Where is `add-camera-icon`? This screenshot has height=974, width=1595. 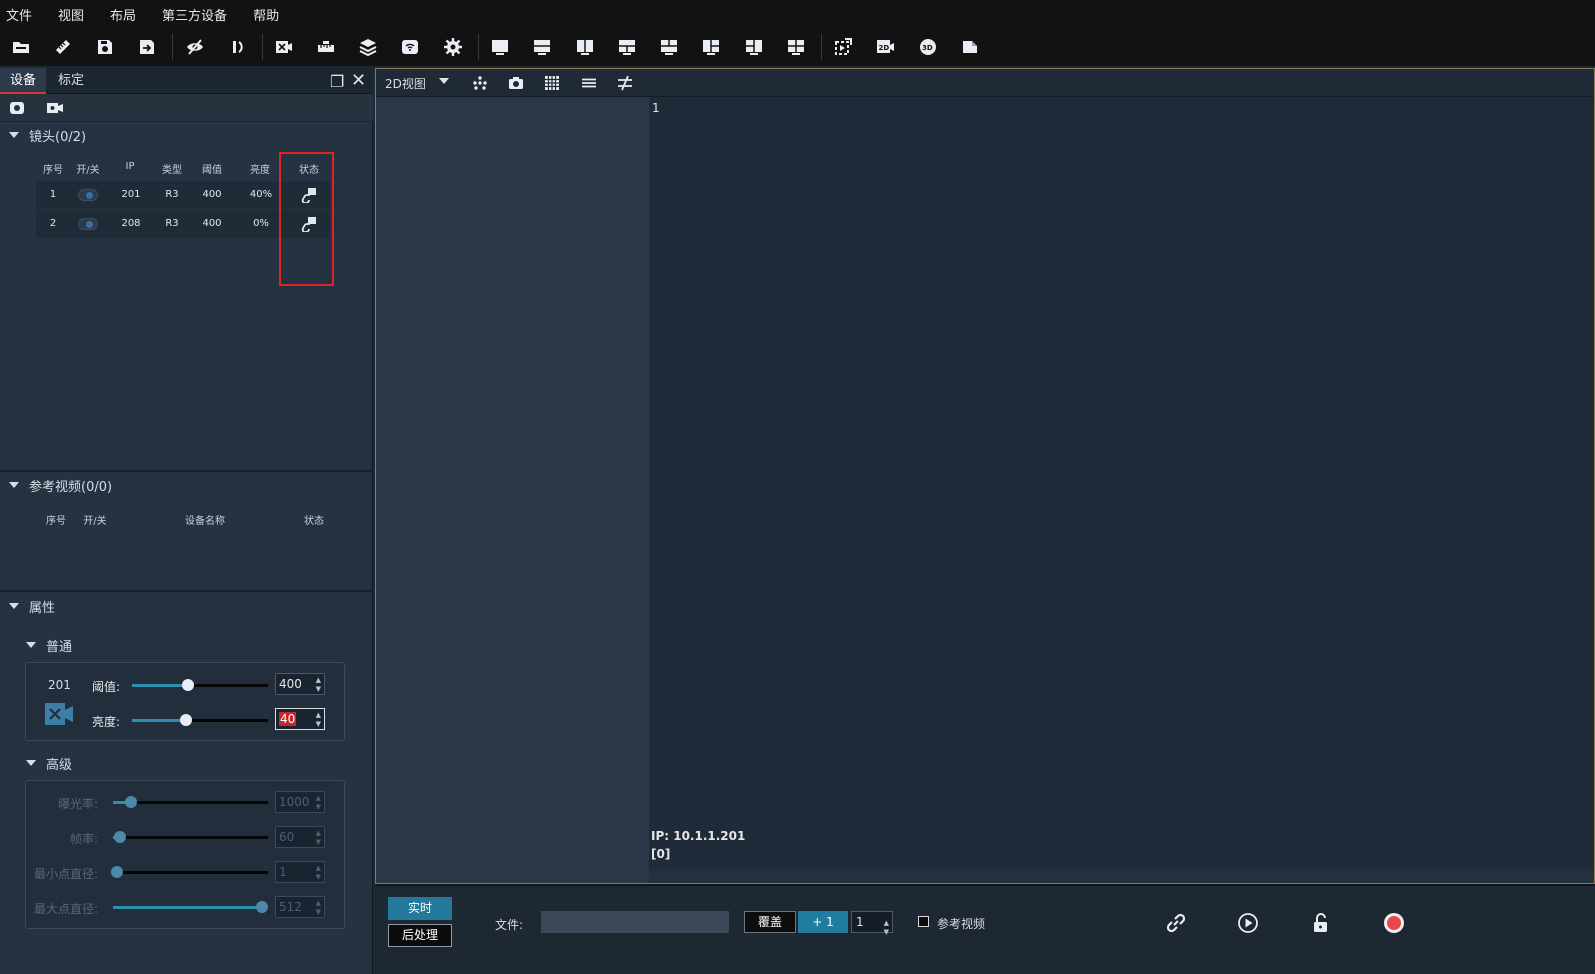 add-camera-icon is located at coordinates (55, 108).